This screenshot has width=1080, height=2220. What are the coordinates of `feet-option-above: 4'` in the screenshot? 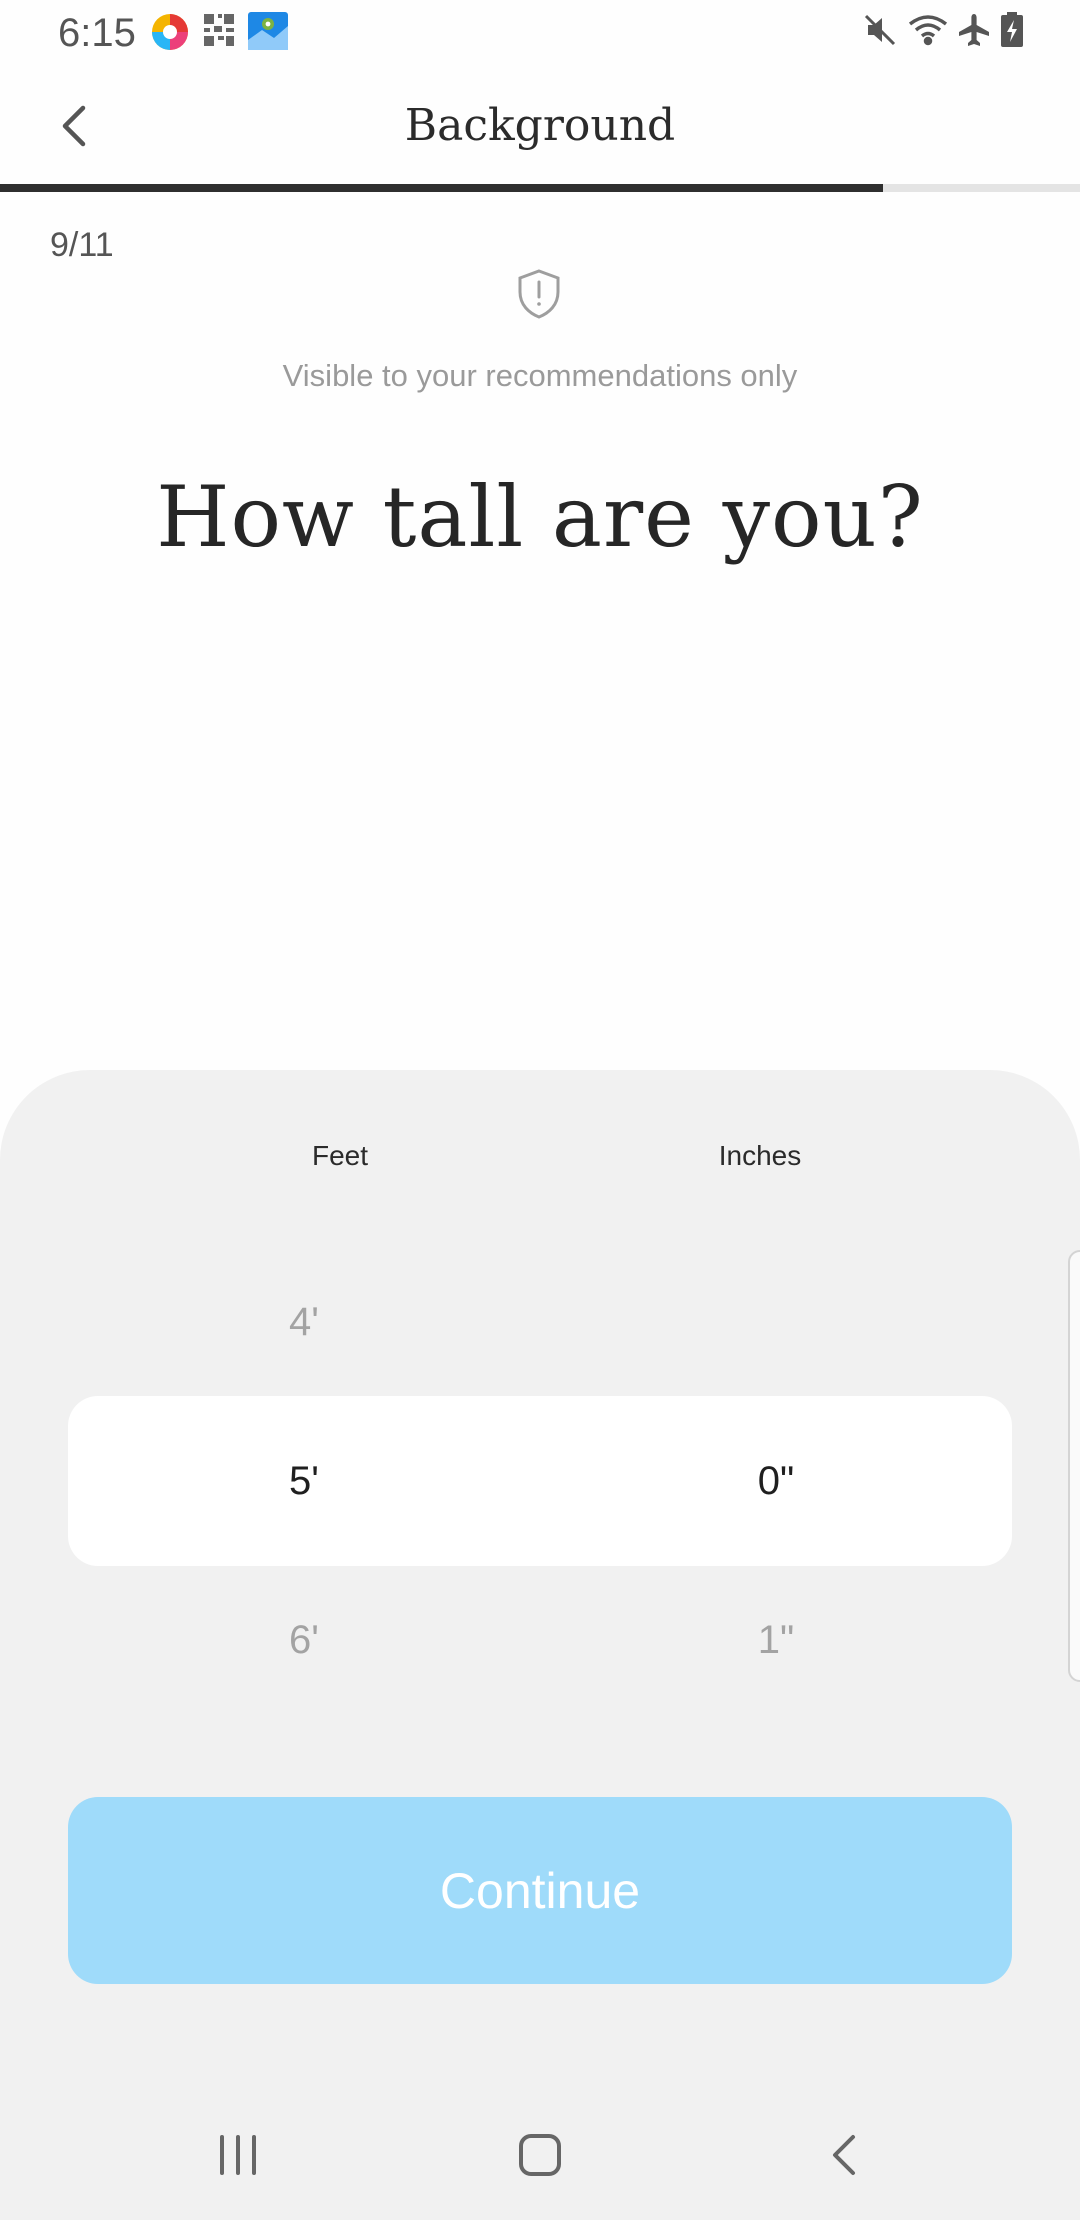 It's located at (304, 1322).